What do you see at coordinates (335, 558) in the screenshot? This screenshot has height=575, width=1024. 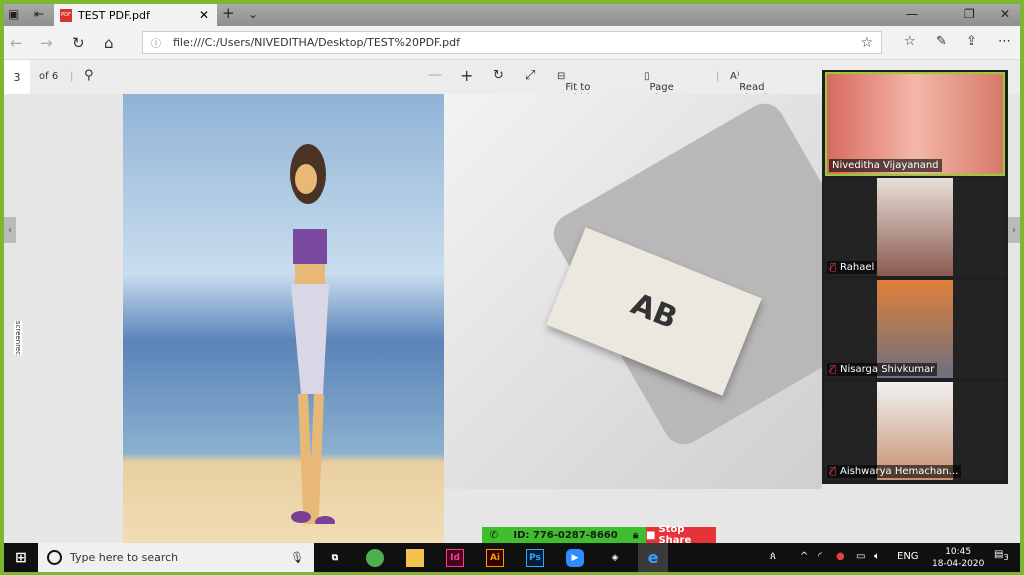 I see `task-view-icon: ⧉` at bounding box center [335, 558].